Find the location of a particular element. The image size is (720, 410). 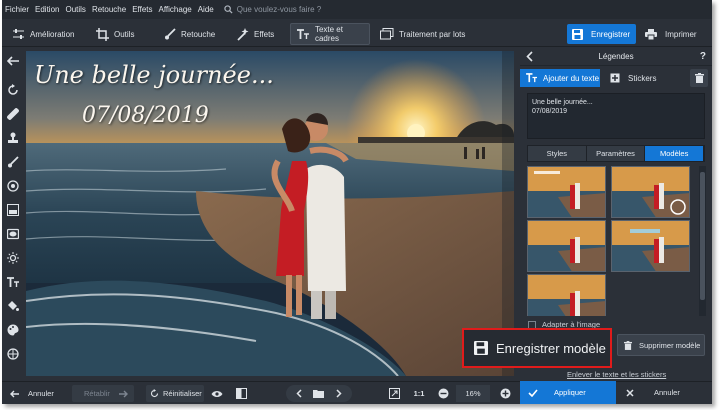

tab-traitement-label: Traitement par lots is located at coordinates (432, 34).